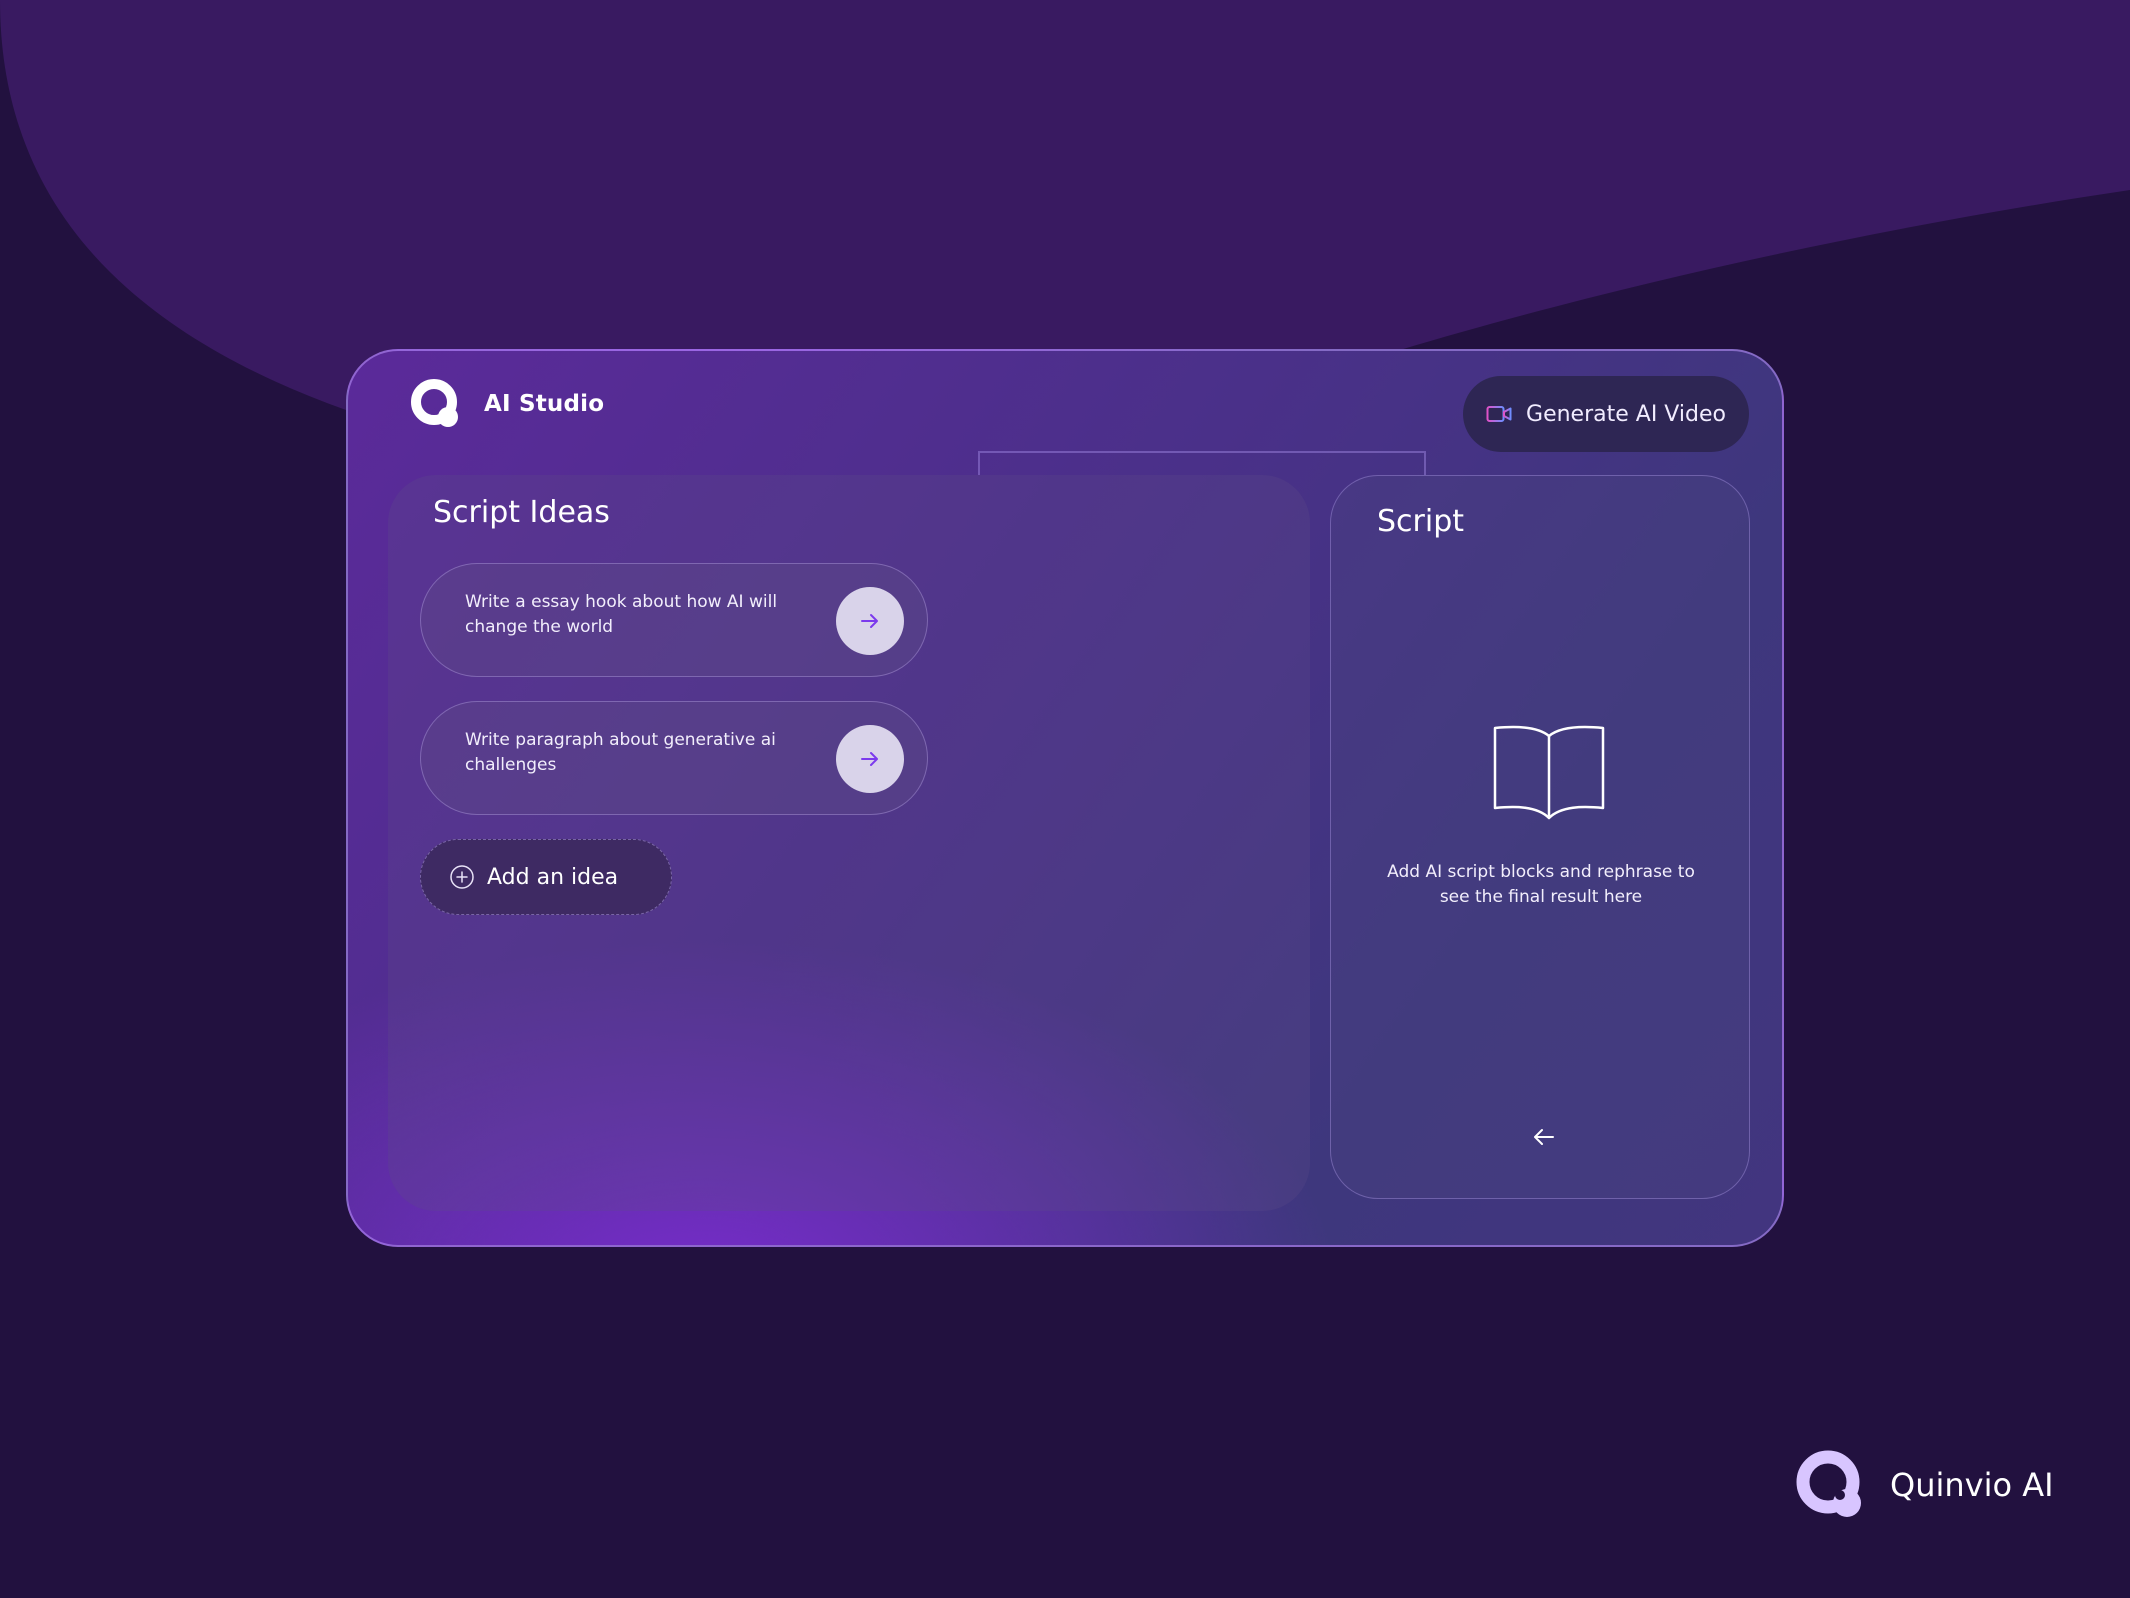  Describe the element at coordinates (1202, 463) in the screenshot. I see `panel-connector` at that location.